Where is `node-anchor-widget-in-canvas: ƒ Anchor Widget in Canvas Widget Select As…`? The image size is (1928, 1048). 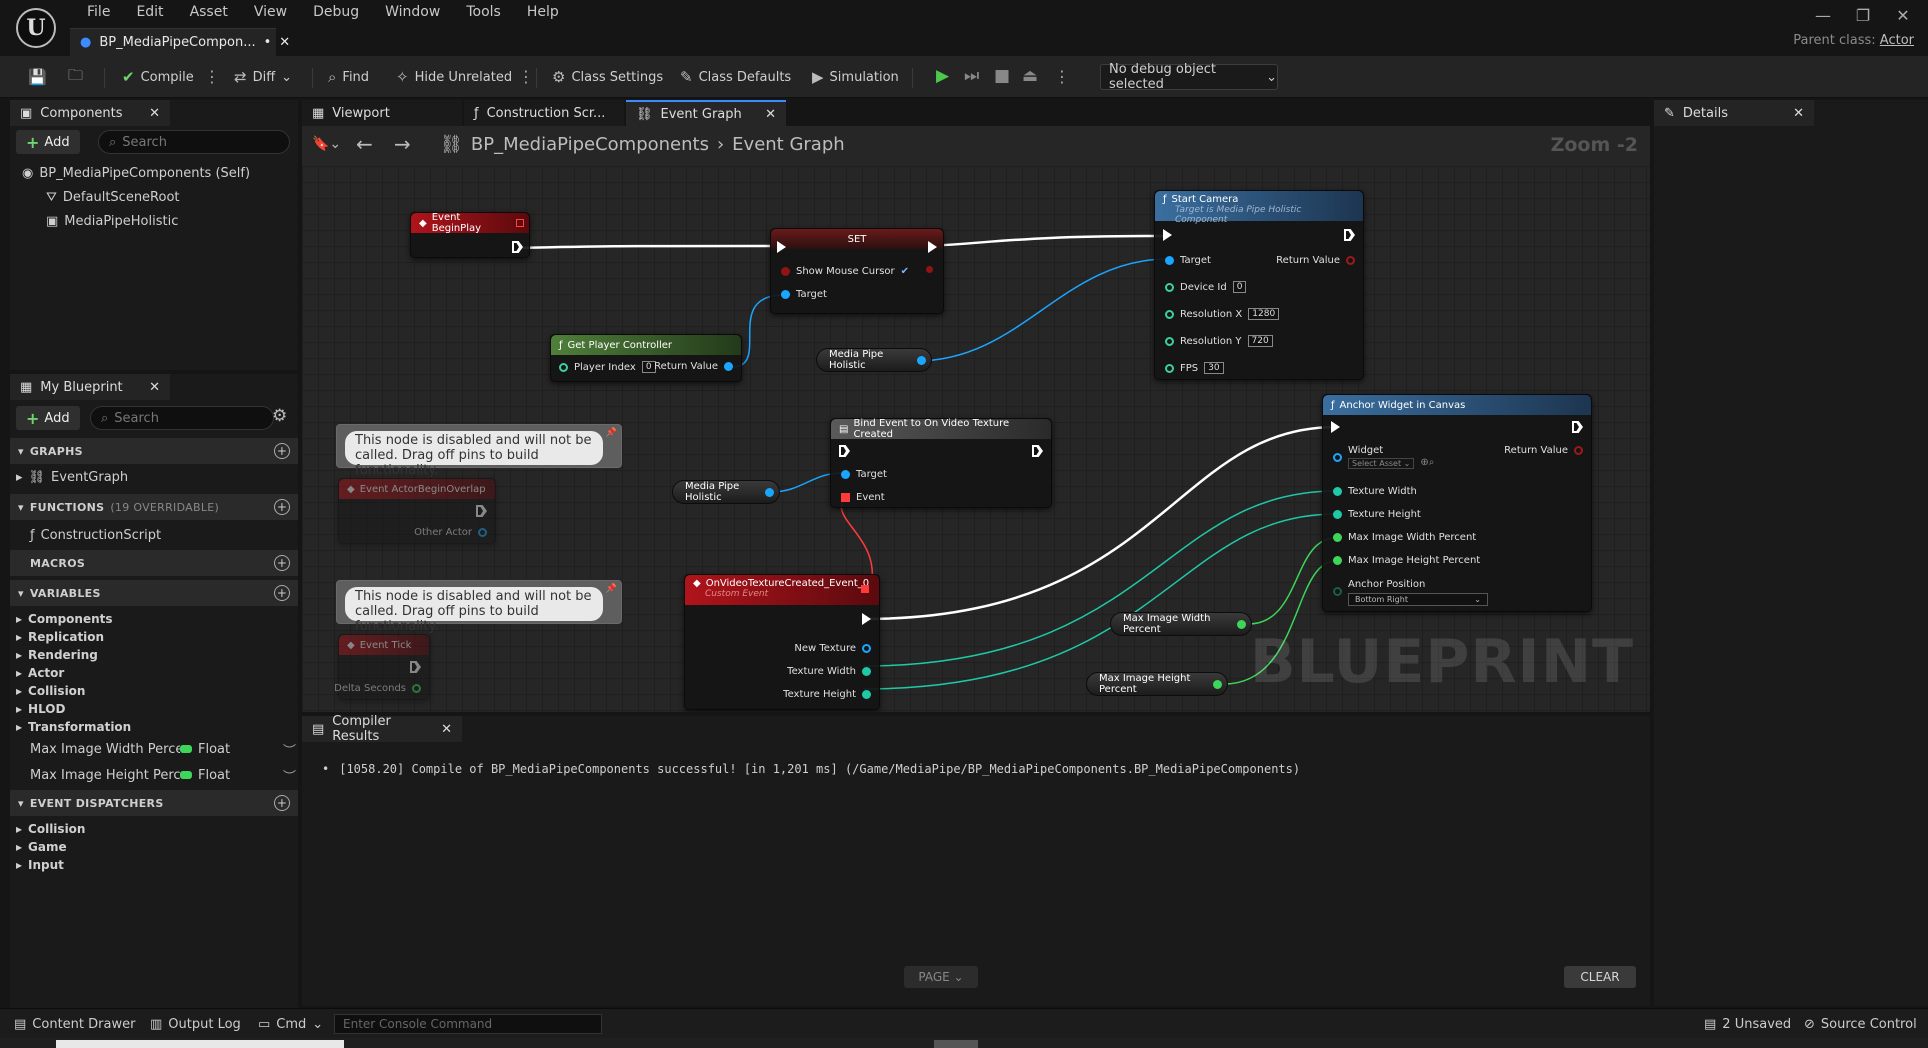 node-anchor-widget-in-canvas: ƒ Anchor Widget in Canvas Widget Select As… is located at coordinates (1457, 503).